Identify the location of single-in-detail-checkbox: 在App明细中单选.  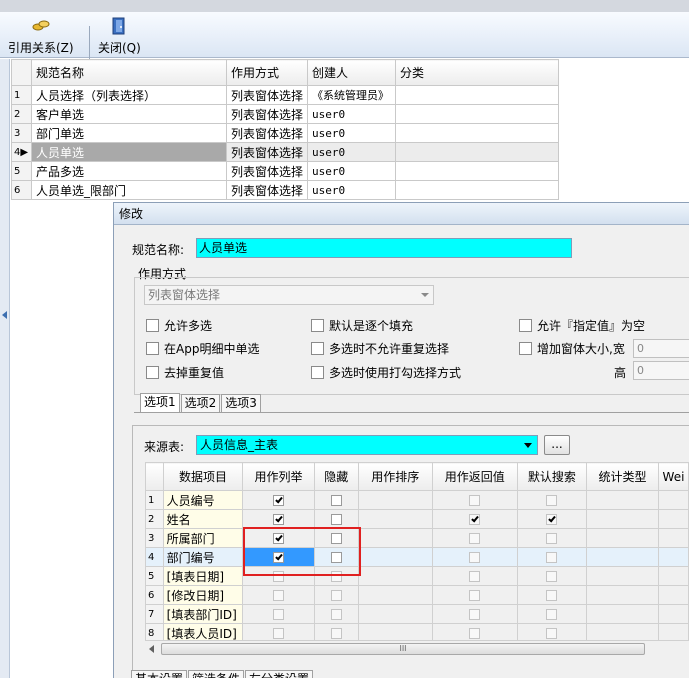
(202, 348).